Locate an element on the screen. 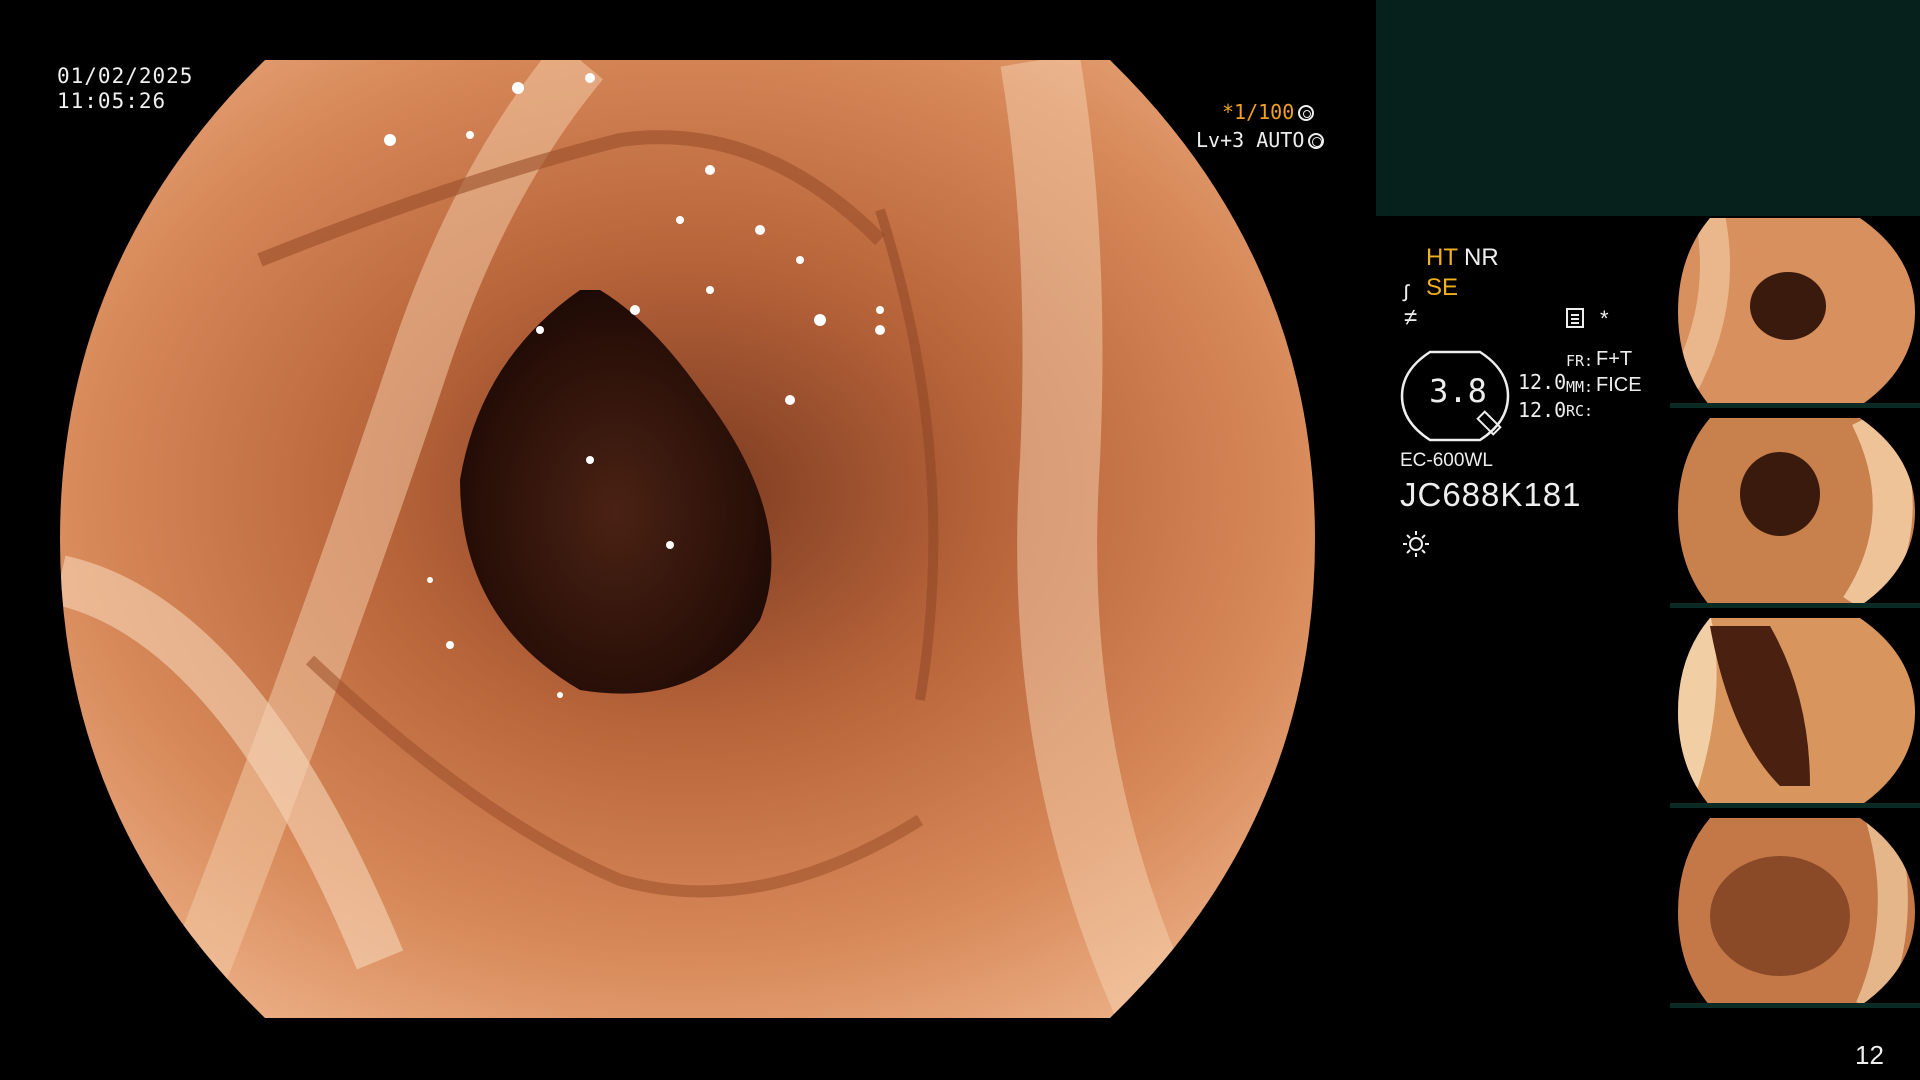 The image size is (1920, 1080). level-text: Lv+3 AUTO is located at coordinates (1250, 140).